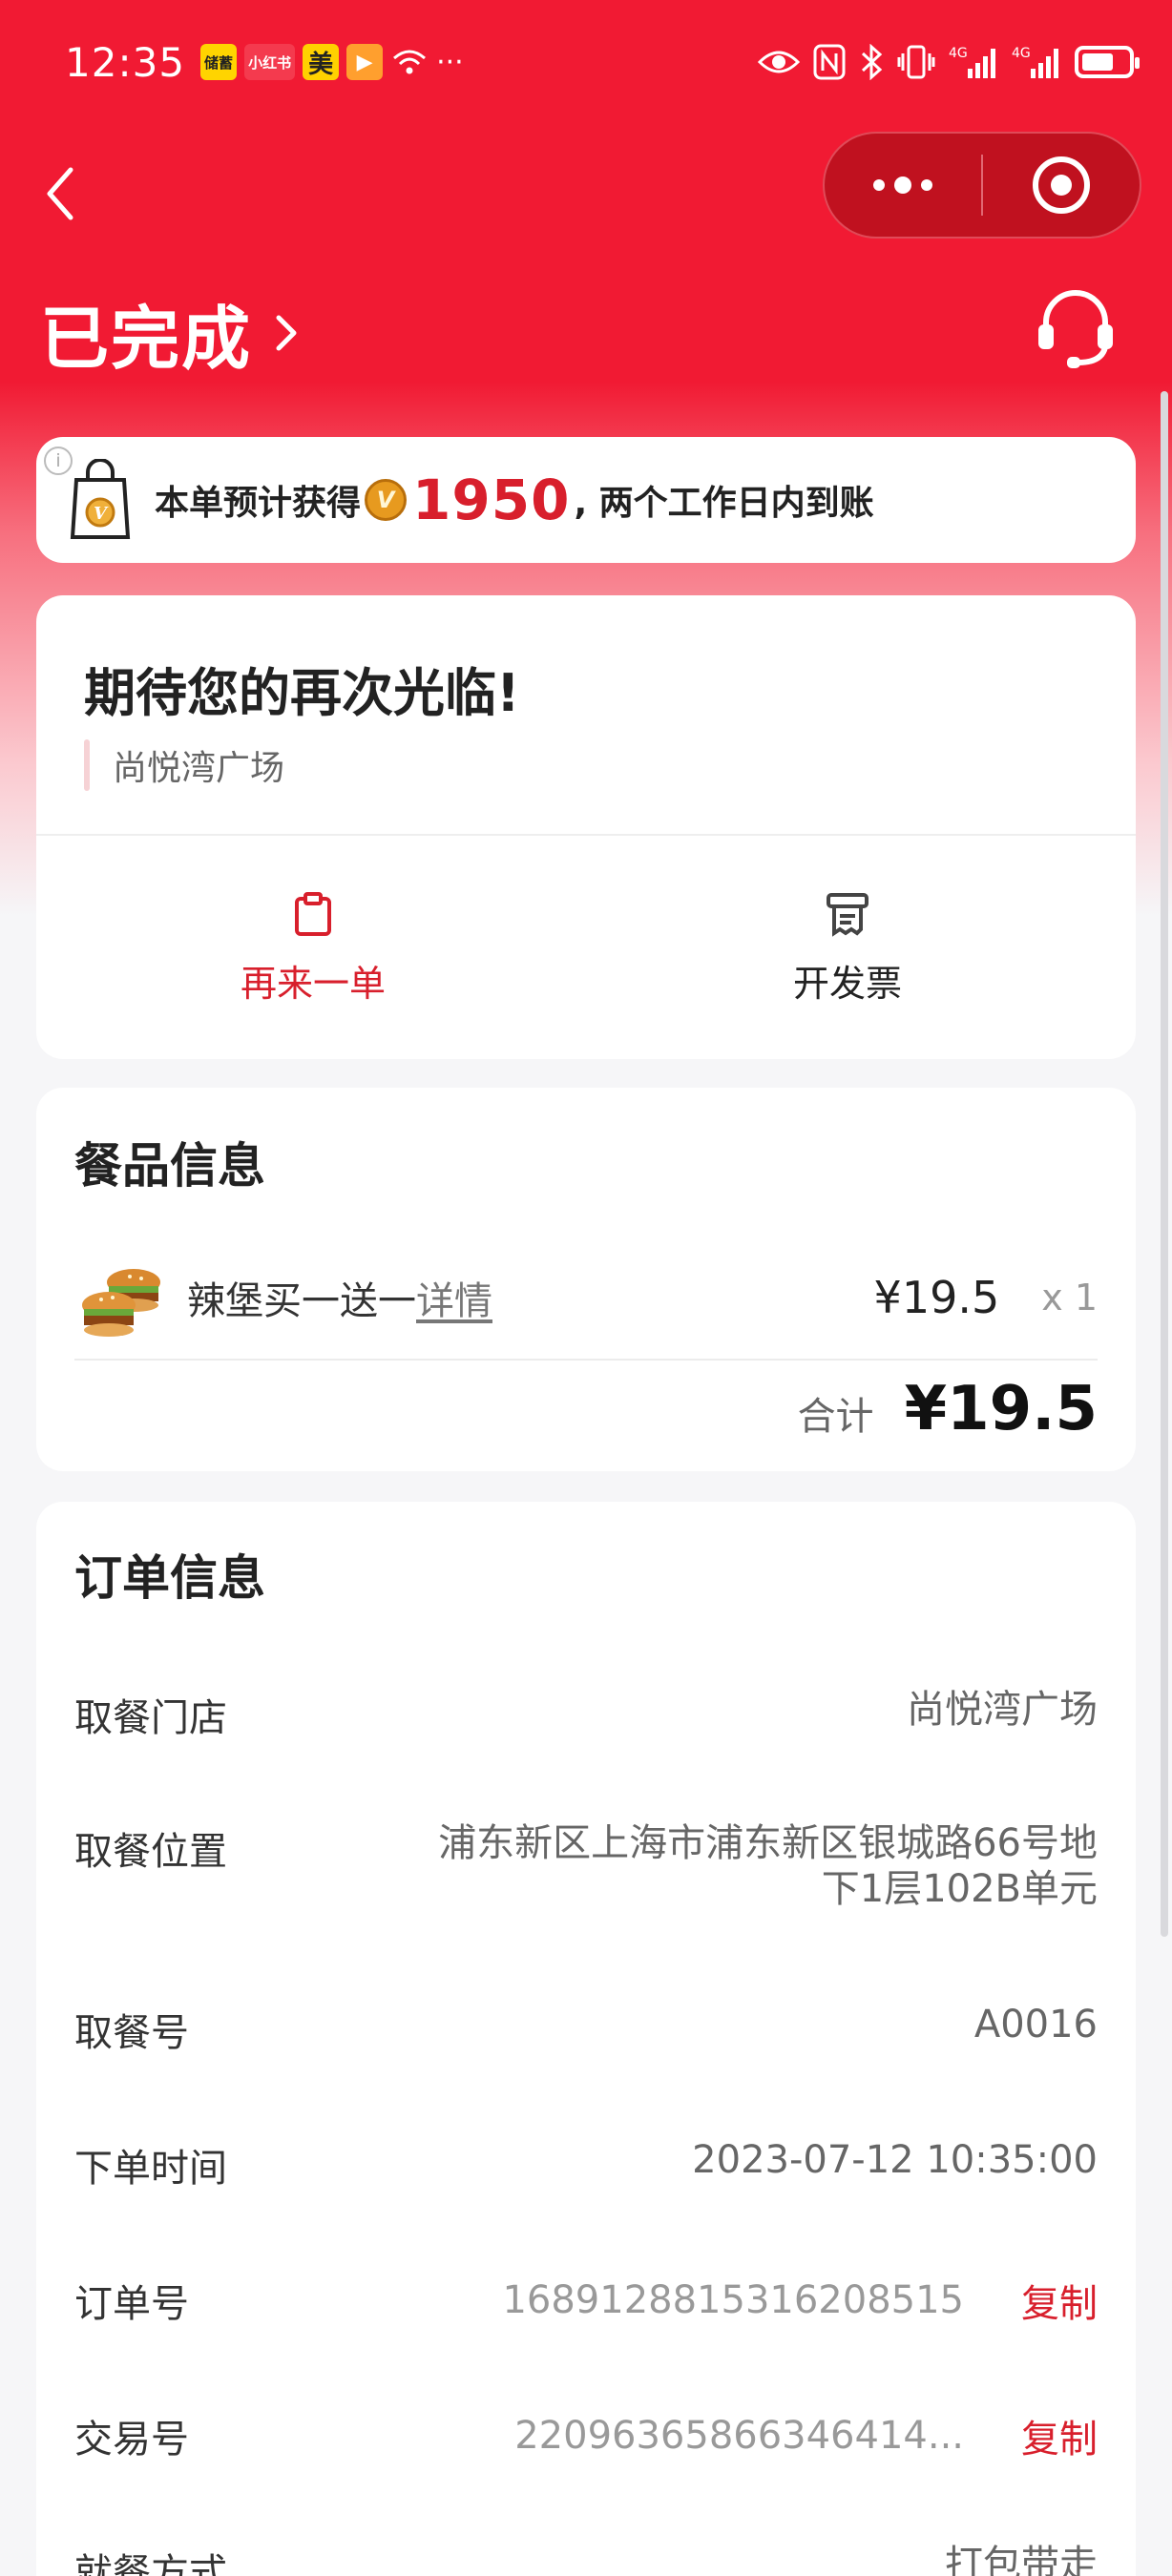  I want to click on row-label: 交易号, so click(131, 2440).